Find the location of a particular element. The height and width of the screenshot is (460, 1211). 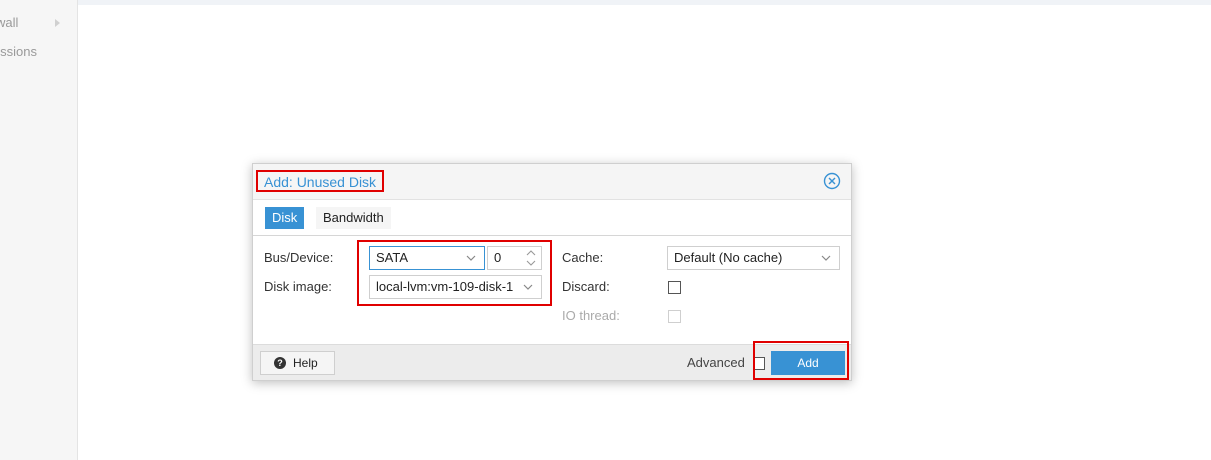

disk-image-select: local-lvm:vm-109-disk-1 is located at coordinates (455, 287).